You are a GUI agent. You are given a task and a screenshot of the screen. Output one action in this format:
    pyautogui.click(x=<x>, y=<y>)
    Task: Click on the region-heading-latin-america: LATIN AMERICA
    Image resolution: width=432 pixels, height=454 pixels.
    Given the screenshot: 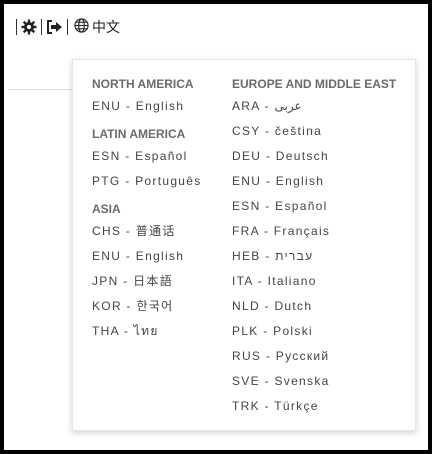 What is the action you would take?
    pyautogui.click(x=139, y=134)
    